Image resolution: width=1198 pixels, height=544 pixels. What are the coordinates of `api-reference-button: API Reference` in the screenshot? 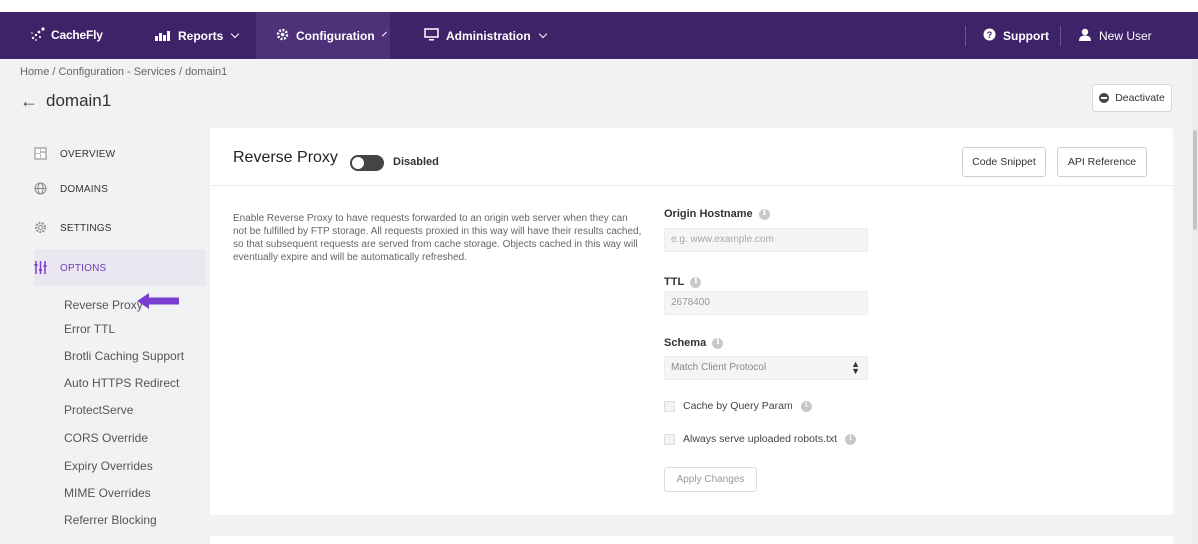 It's located at (1102, 162).